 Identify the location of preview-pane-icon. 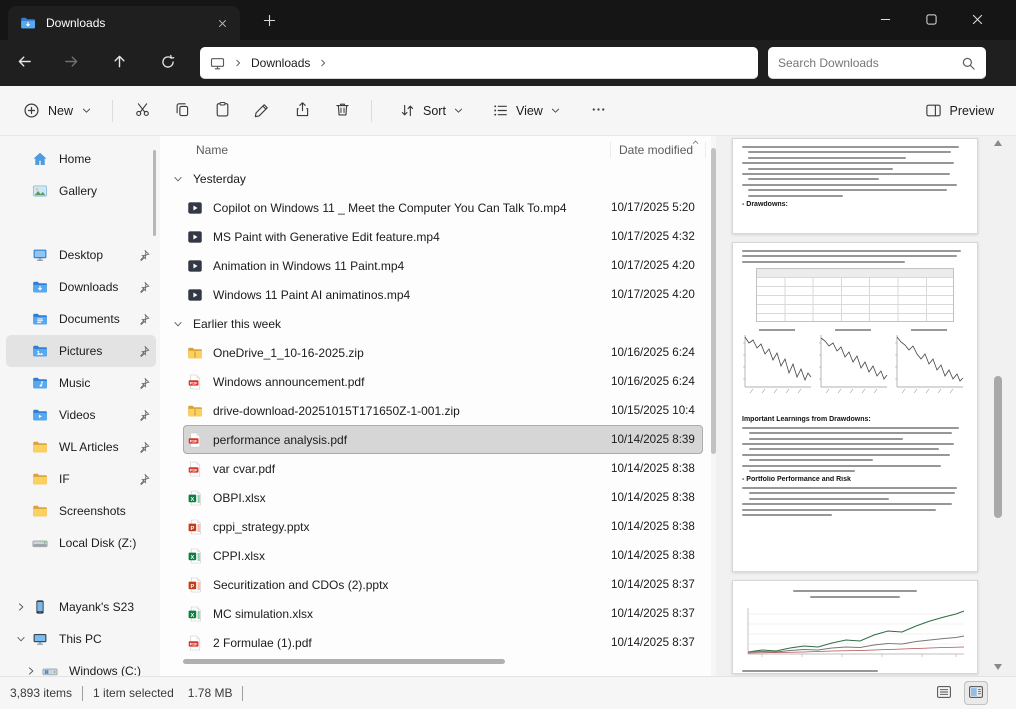
(933, 110).